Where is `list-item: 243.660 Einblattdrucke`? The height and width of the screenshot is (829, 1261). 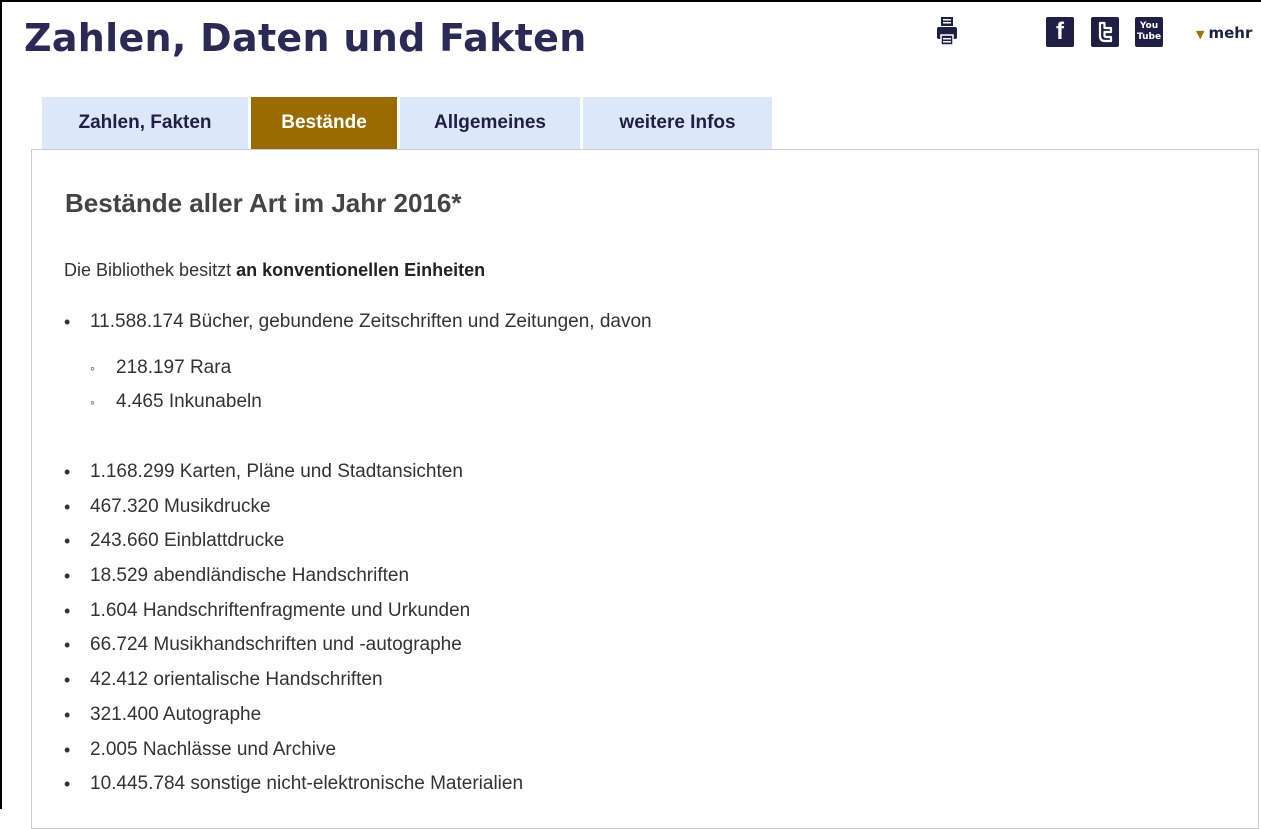
list-item: 243.660 Einblattdrucke is located at coordinates (293, 541).